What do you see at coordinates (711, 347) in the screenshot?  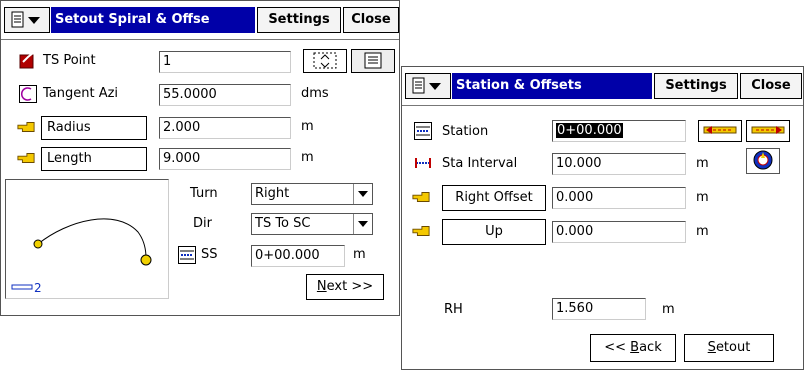 I see `setout-accel: S` at bounding box center [711, 347].